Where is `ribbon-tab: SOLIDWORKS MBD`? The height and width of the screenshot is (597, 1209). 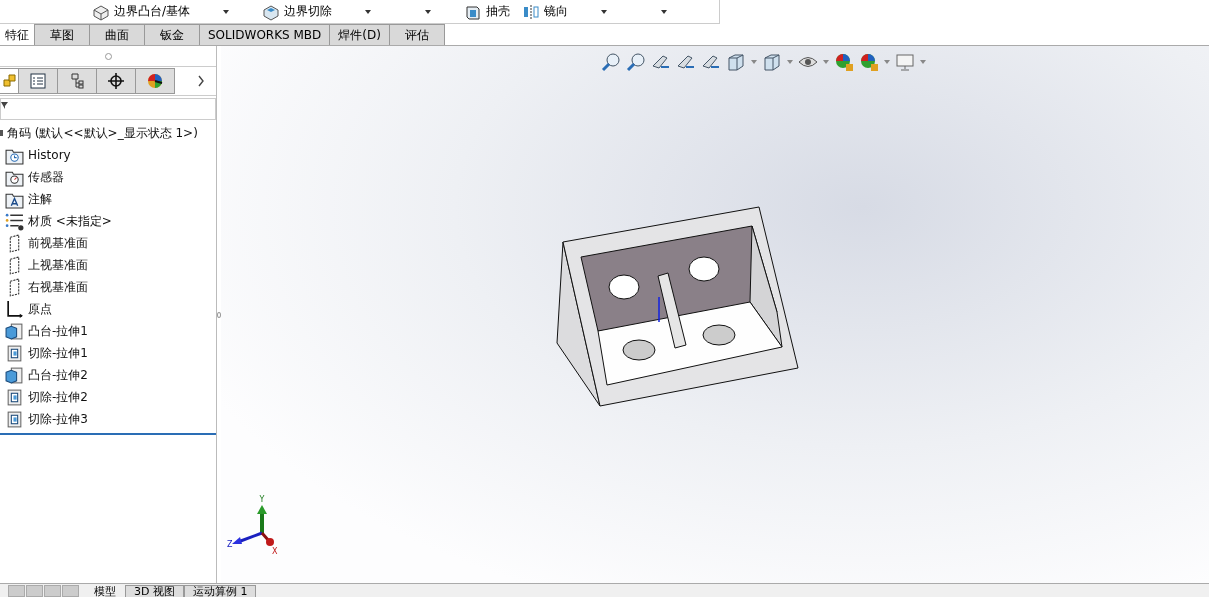 ribbon-tab: SOLIDWORKS MBD is located at coordinates (265, 34).